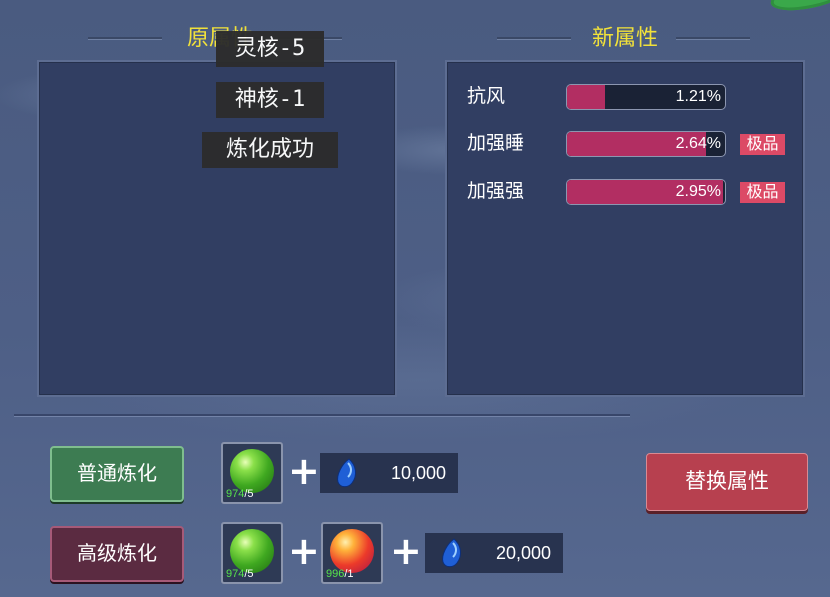 This screenshot has height=597, width=830. What do you see at coordinates (389, 473) in the screenshot?
I see `cost-display: 10,000` at bounding box center [389, 473].